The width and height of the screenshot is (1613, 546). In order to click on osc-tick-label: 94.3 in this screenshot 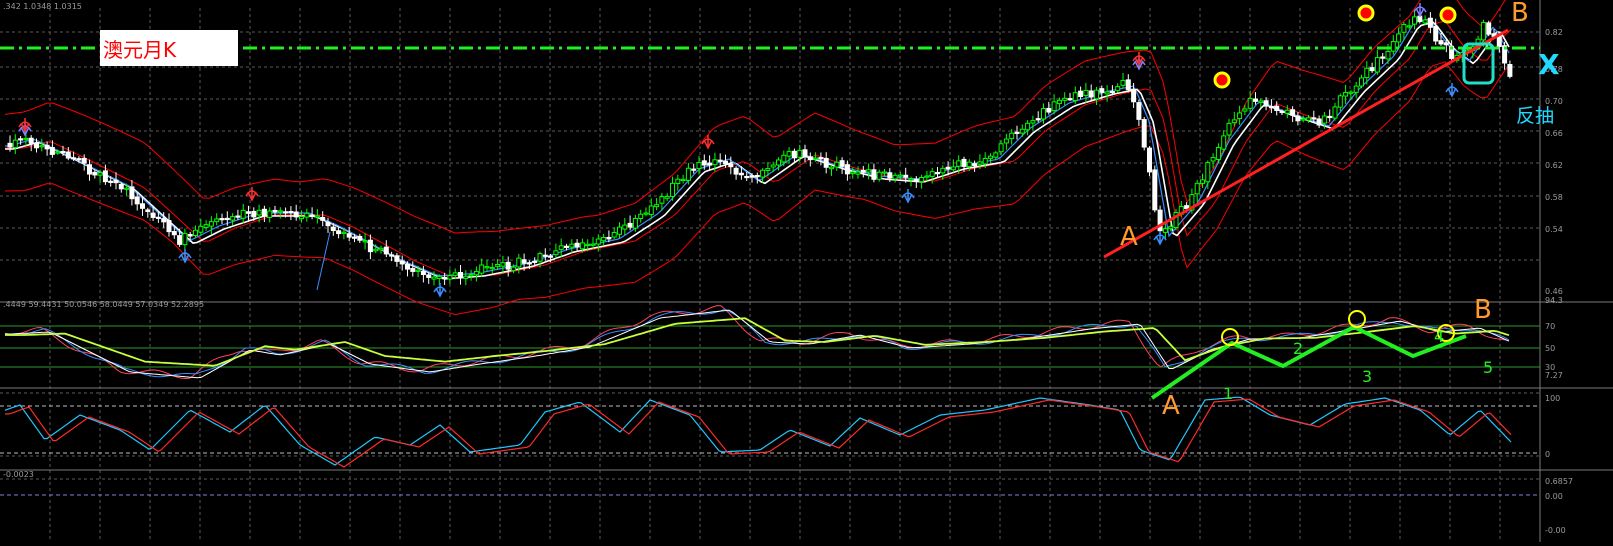, I will do `click(1554, 300)`.